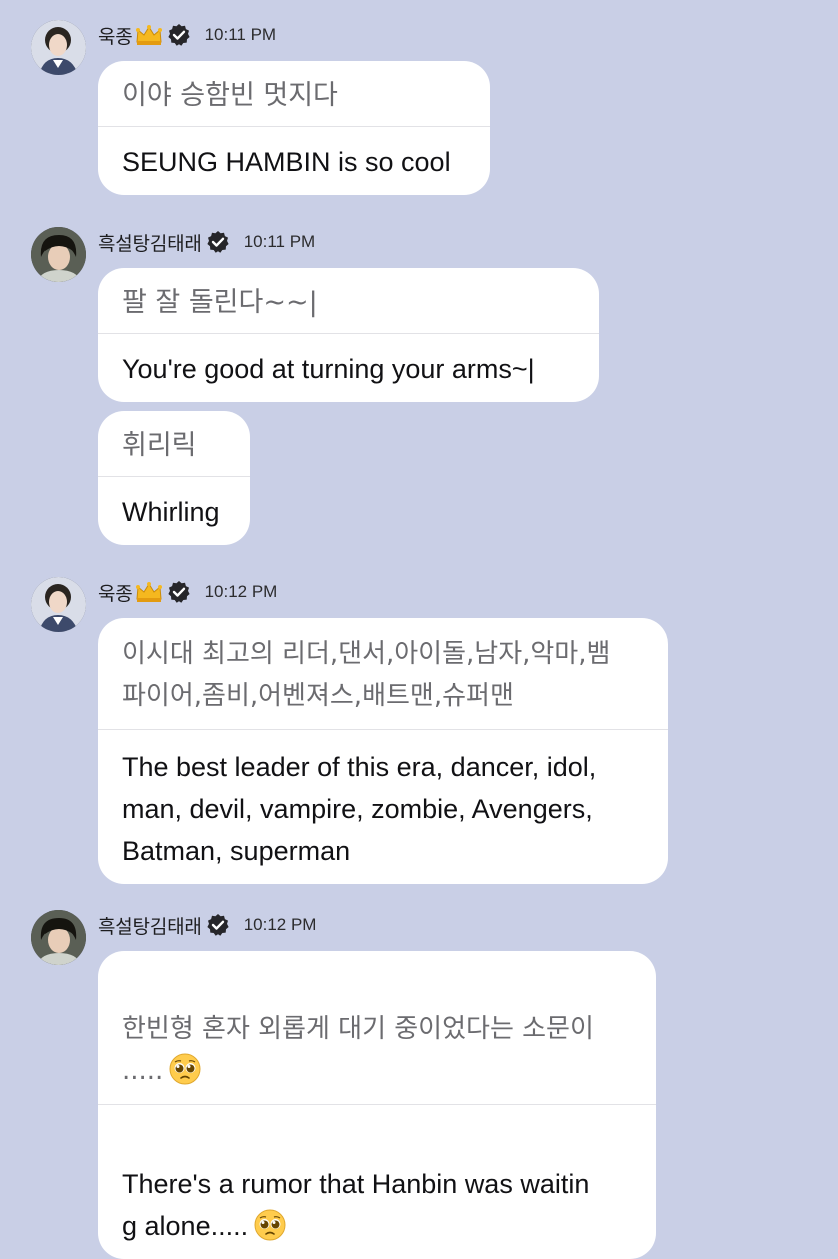 This screenshot has height=1259, width=838. Describe the element at coordinates (206, 242) in the screenshot. I see `message-header: 흑설탕김태래 10:11 PM` at that location.